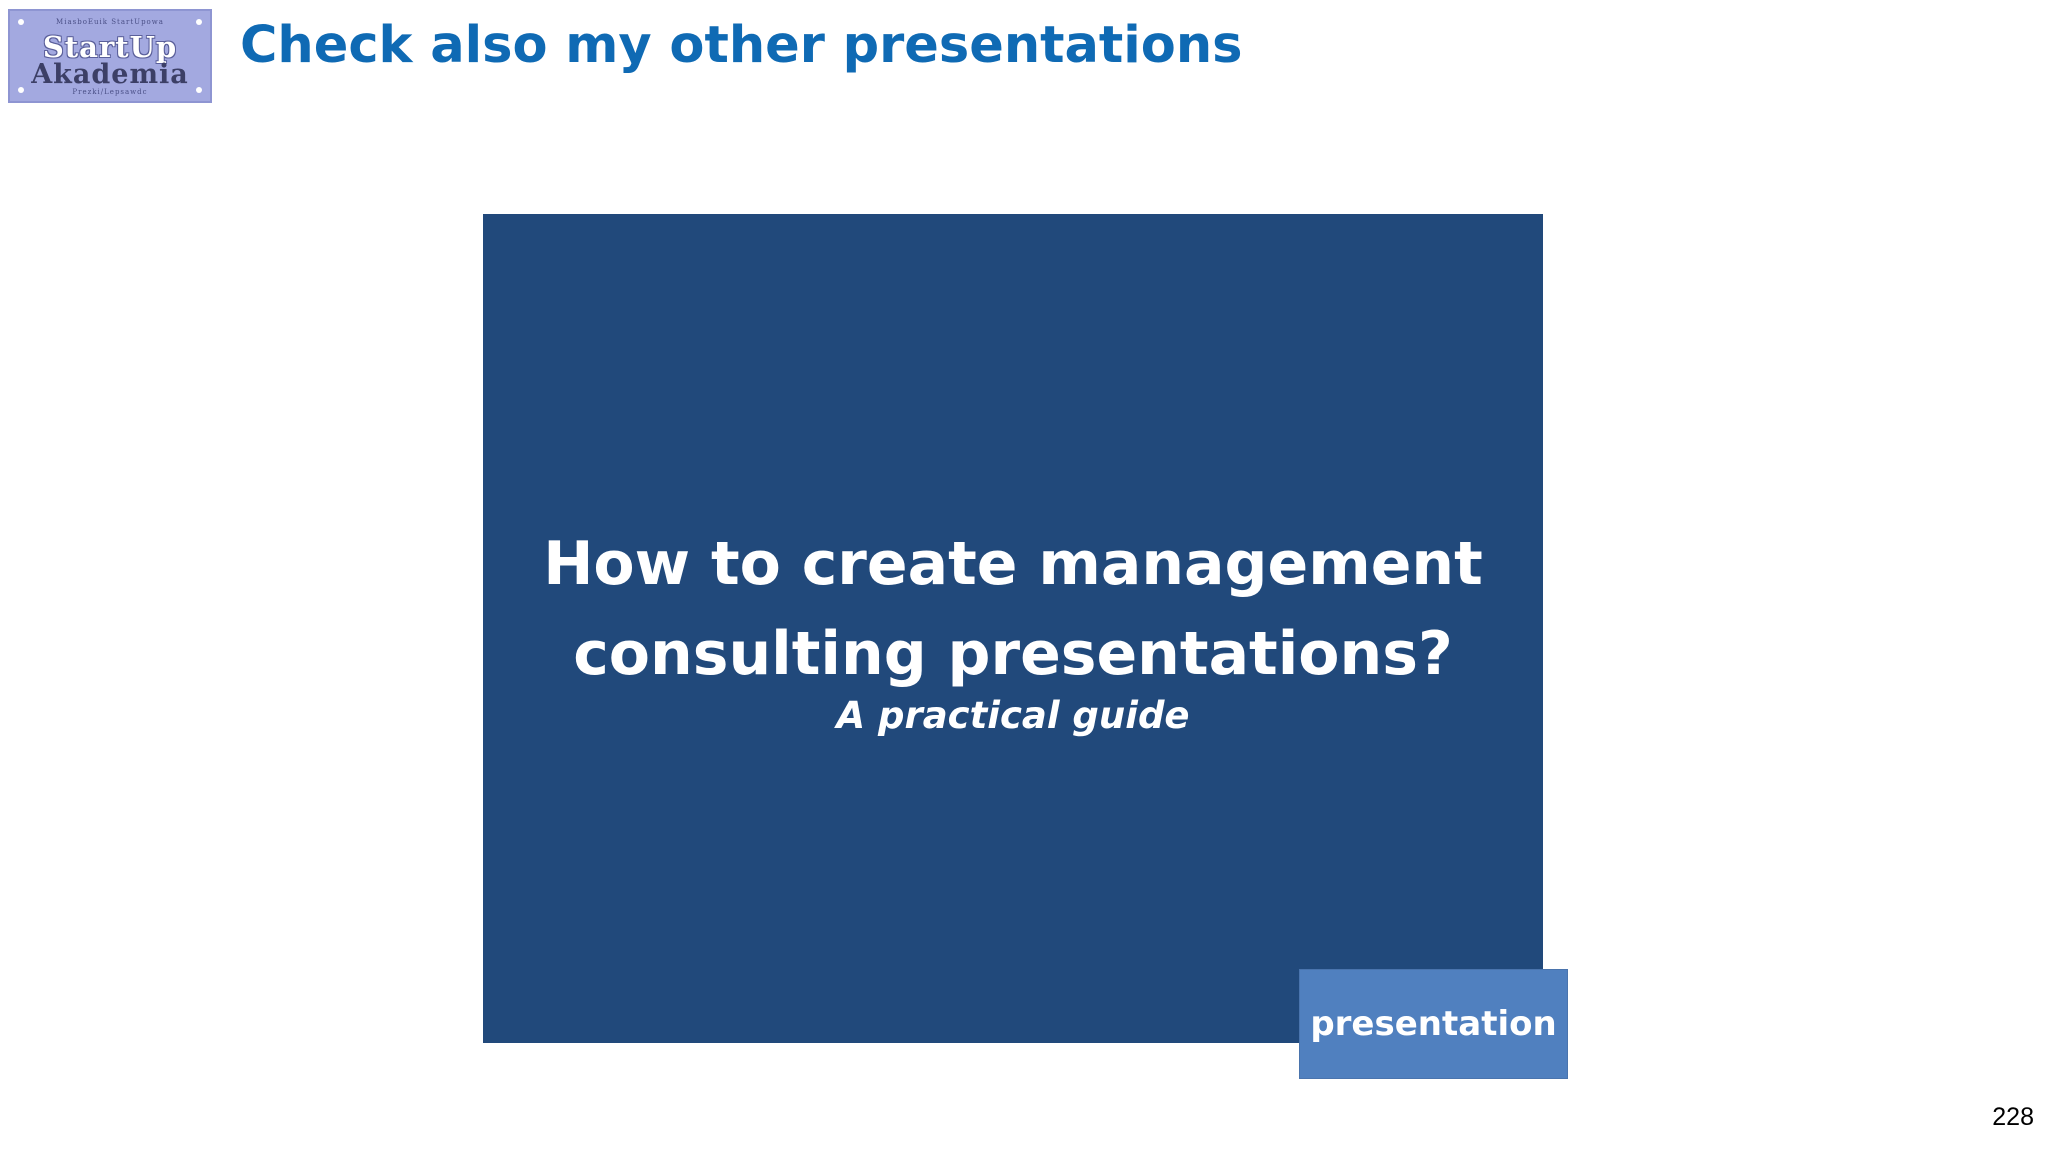 This screenshot has height=1152, width=2048. What do you see at coordinates (741, 45) in the screenshot?
I see `page-title: Check also my other presentations` at bounding box center [741, 45].